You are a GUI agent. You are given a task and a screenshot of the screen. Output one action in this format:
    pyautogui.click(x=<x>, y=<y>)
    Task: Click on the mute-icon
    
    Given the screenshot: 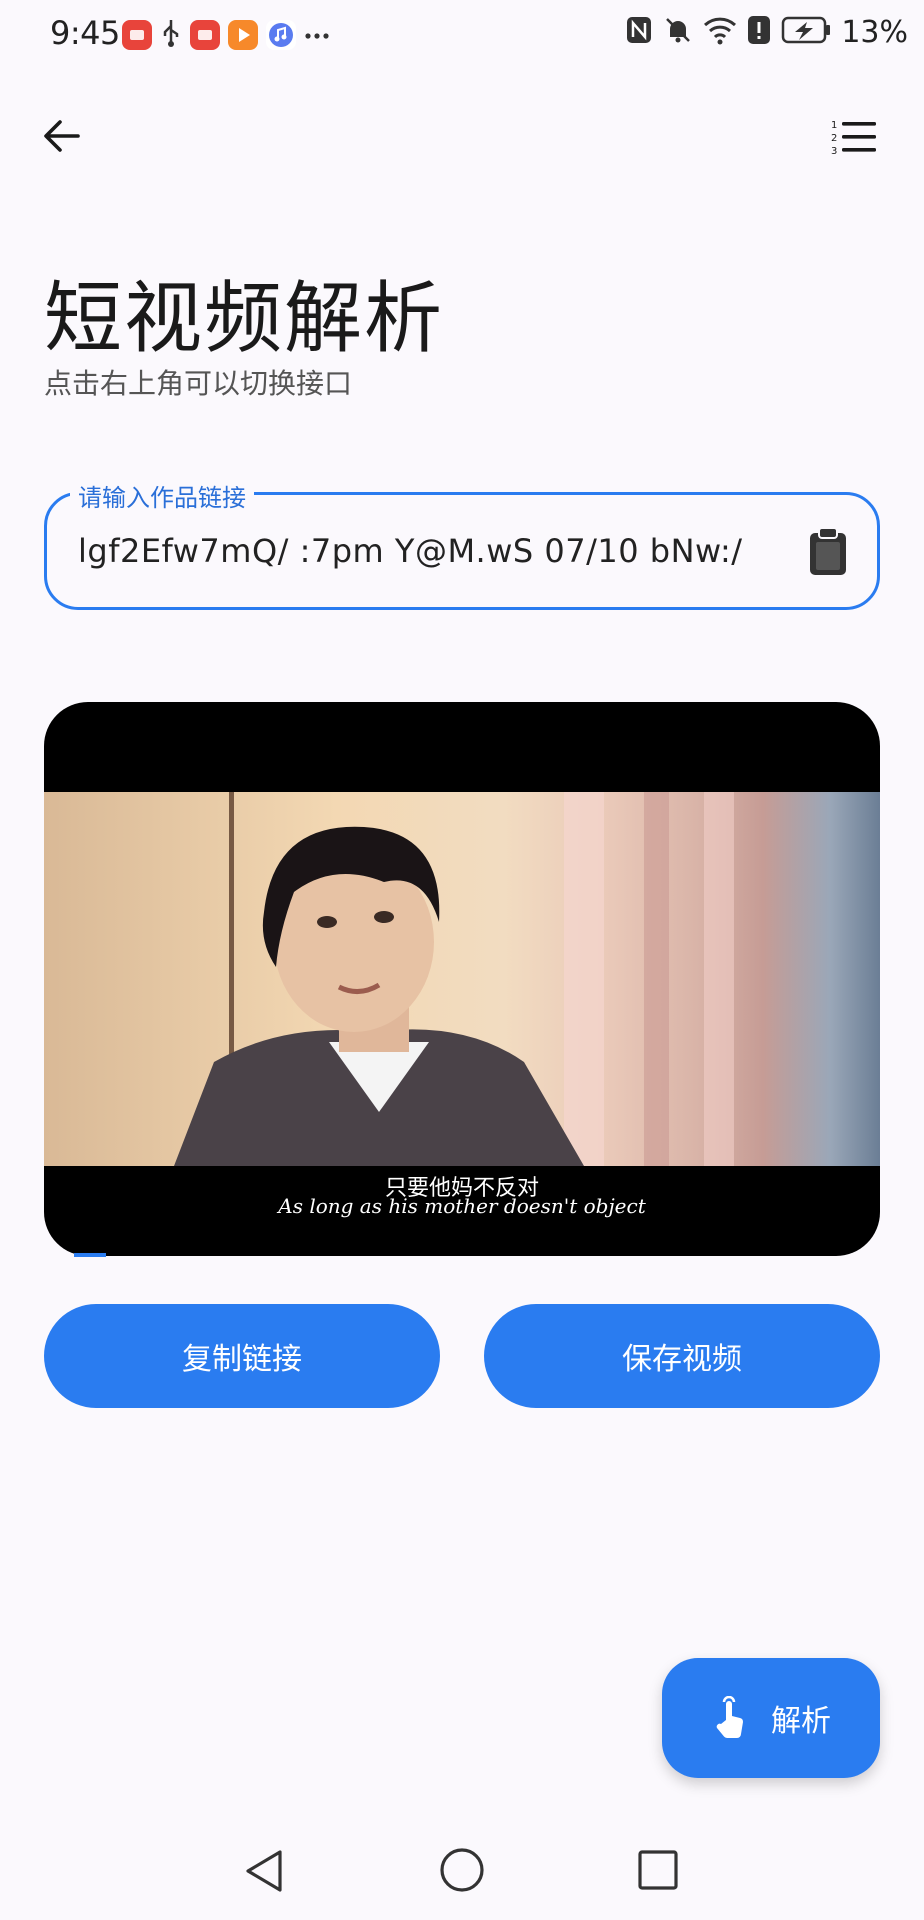 What is the action you would take?
    pyautogui.click(x=678, y=32)
    